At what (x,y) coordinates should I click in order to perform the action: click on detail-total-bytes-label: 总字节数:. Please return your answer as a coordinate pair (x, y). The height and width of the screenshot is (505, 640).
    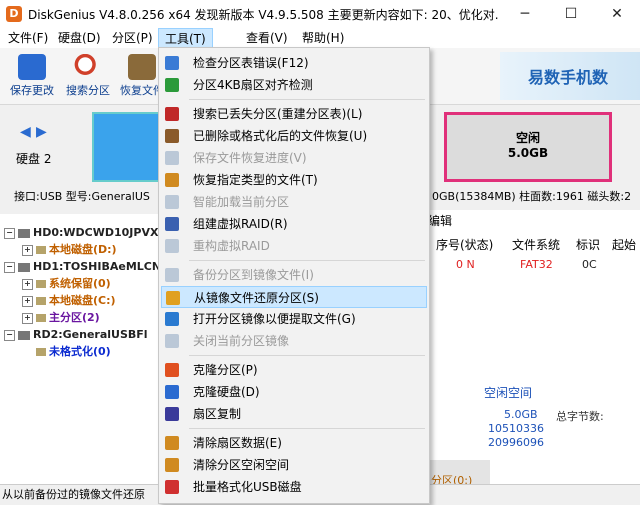
    Looking at the image, I should click on (580, 416).